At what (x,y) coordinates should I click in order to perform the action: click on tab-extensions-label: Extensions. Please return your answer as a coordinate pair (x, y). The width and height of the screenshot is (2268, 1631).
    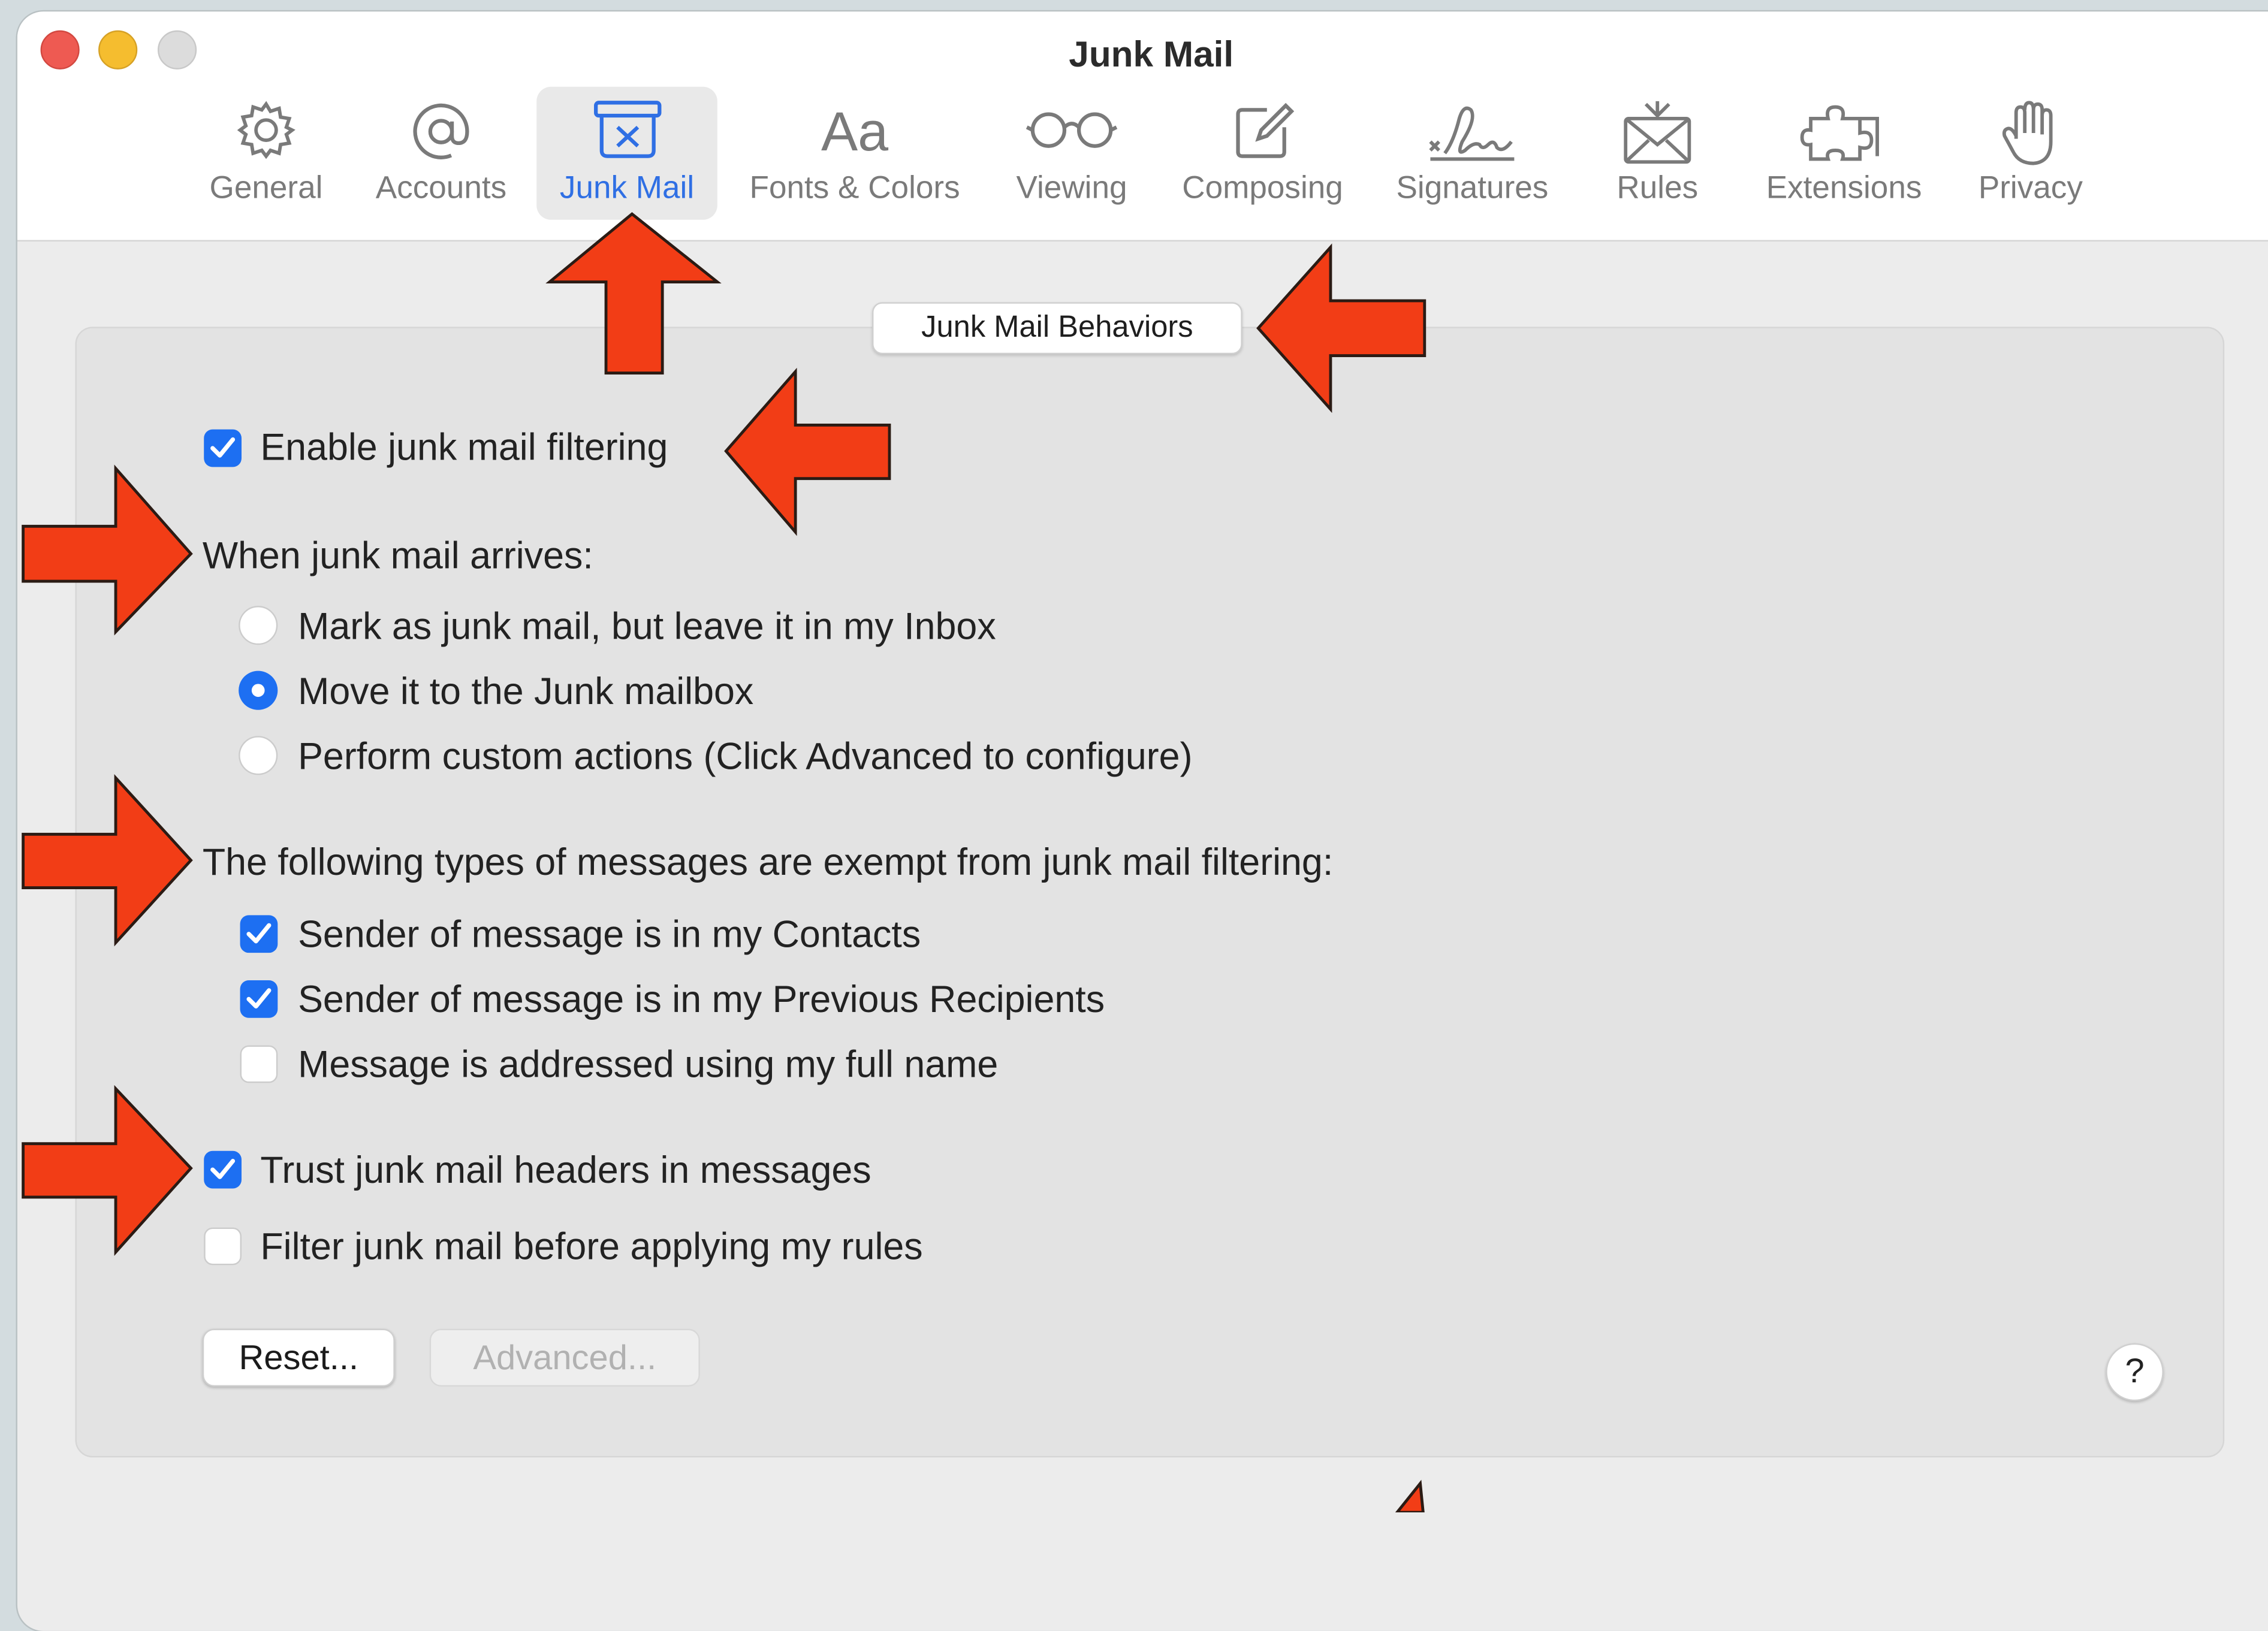
    Looking at the image, I should click on (1844, 188).